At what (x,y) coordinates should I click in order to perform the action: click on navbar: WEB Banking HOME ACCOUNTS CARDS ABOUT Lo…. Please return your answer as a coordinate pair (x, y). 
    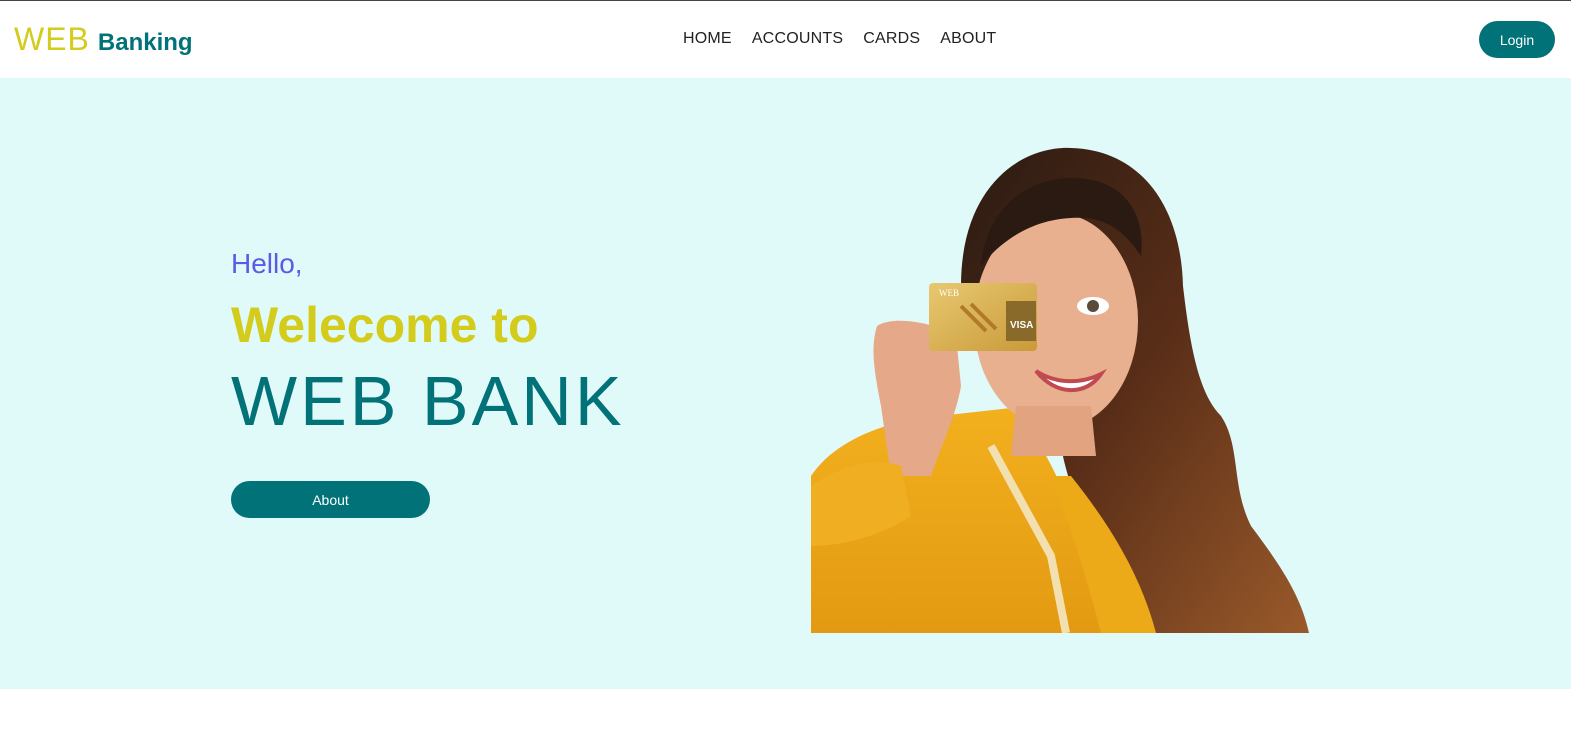
    Looking at the image, I should click on (785, 39).